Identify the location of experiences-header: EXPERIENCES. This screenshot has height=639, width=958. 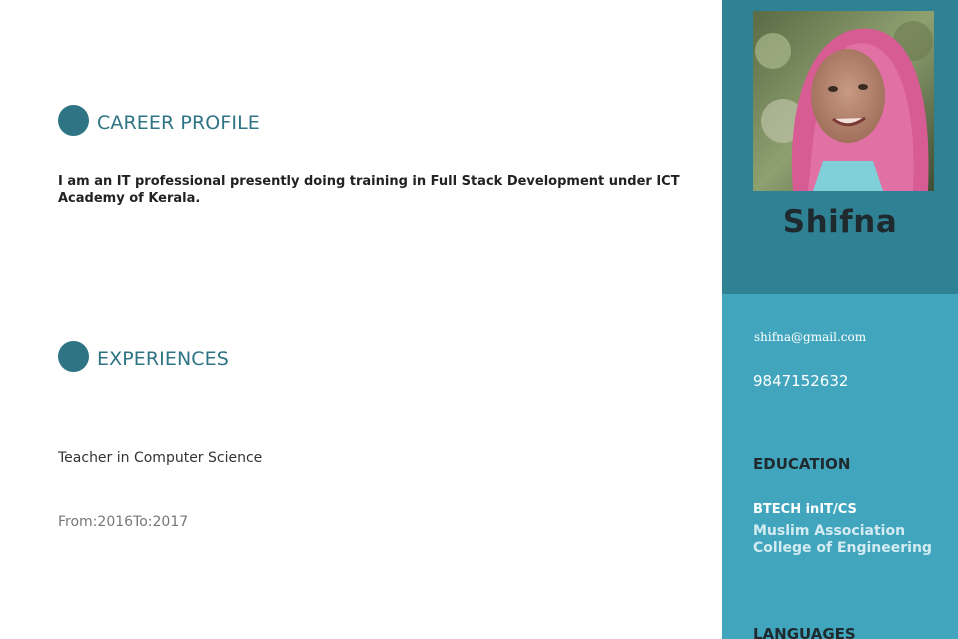
(143, 356).